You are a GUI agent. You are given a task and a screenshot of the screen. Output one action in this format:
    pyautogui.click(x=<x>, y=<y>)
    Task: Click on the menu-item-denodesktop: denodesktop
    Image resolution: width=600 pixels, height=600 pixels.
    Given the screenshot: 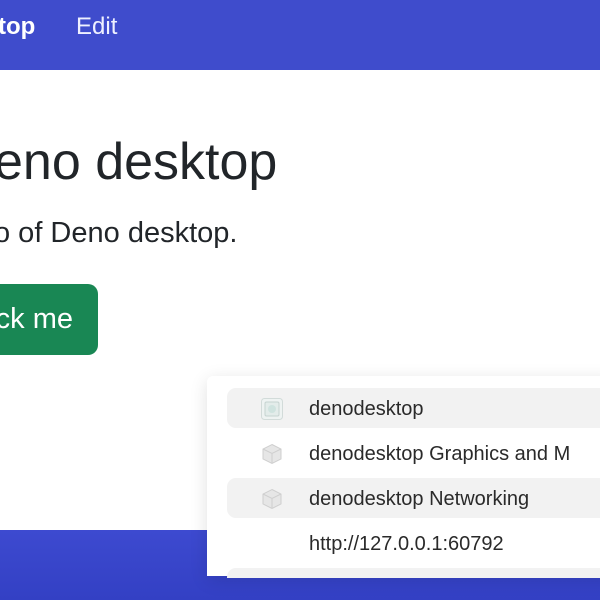 What is the action you would take?
    pyautogui.click(x=413, y=408)
    